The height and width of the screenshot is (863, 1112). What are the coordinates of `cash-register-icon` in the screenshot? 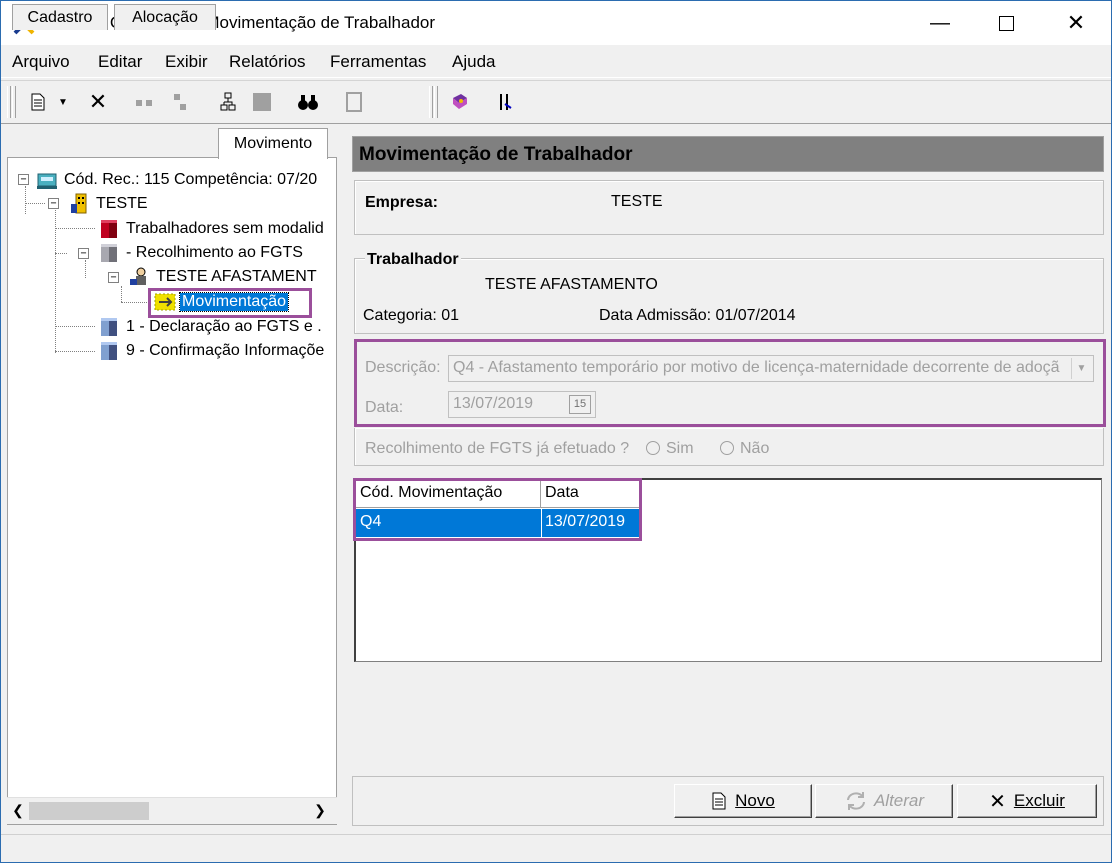 It's located at (47, 181).